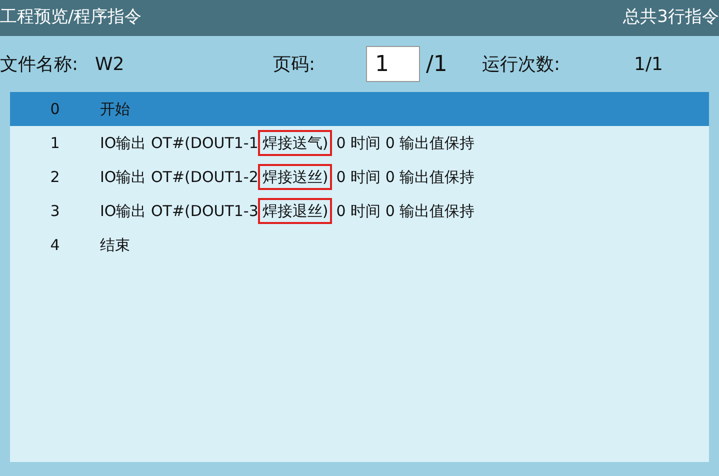 This screenshot has width=719, height=476. I want to click on page-field: 1, so click(393, 64).